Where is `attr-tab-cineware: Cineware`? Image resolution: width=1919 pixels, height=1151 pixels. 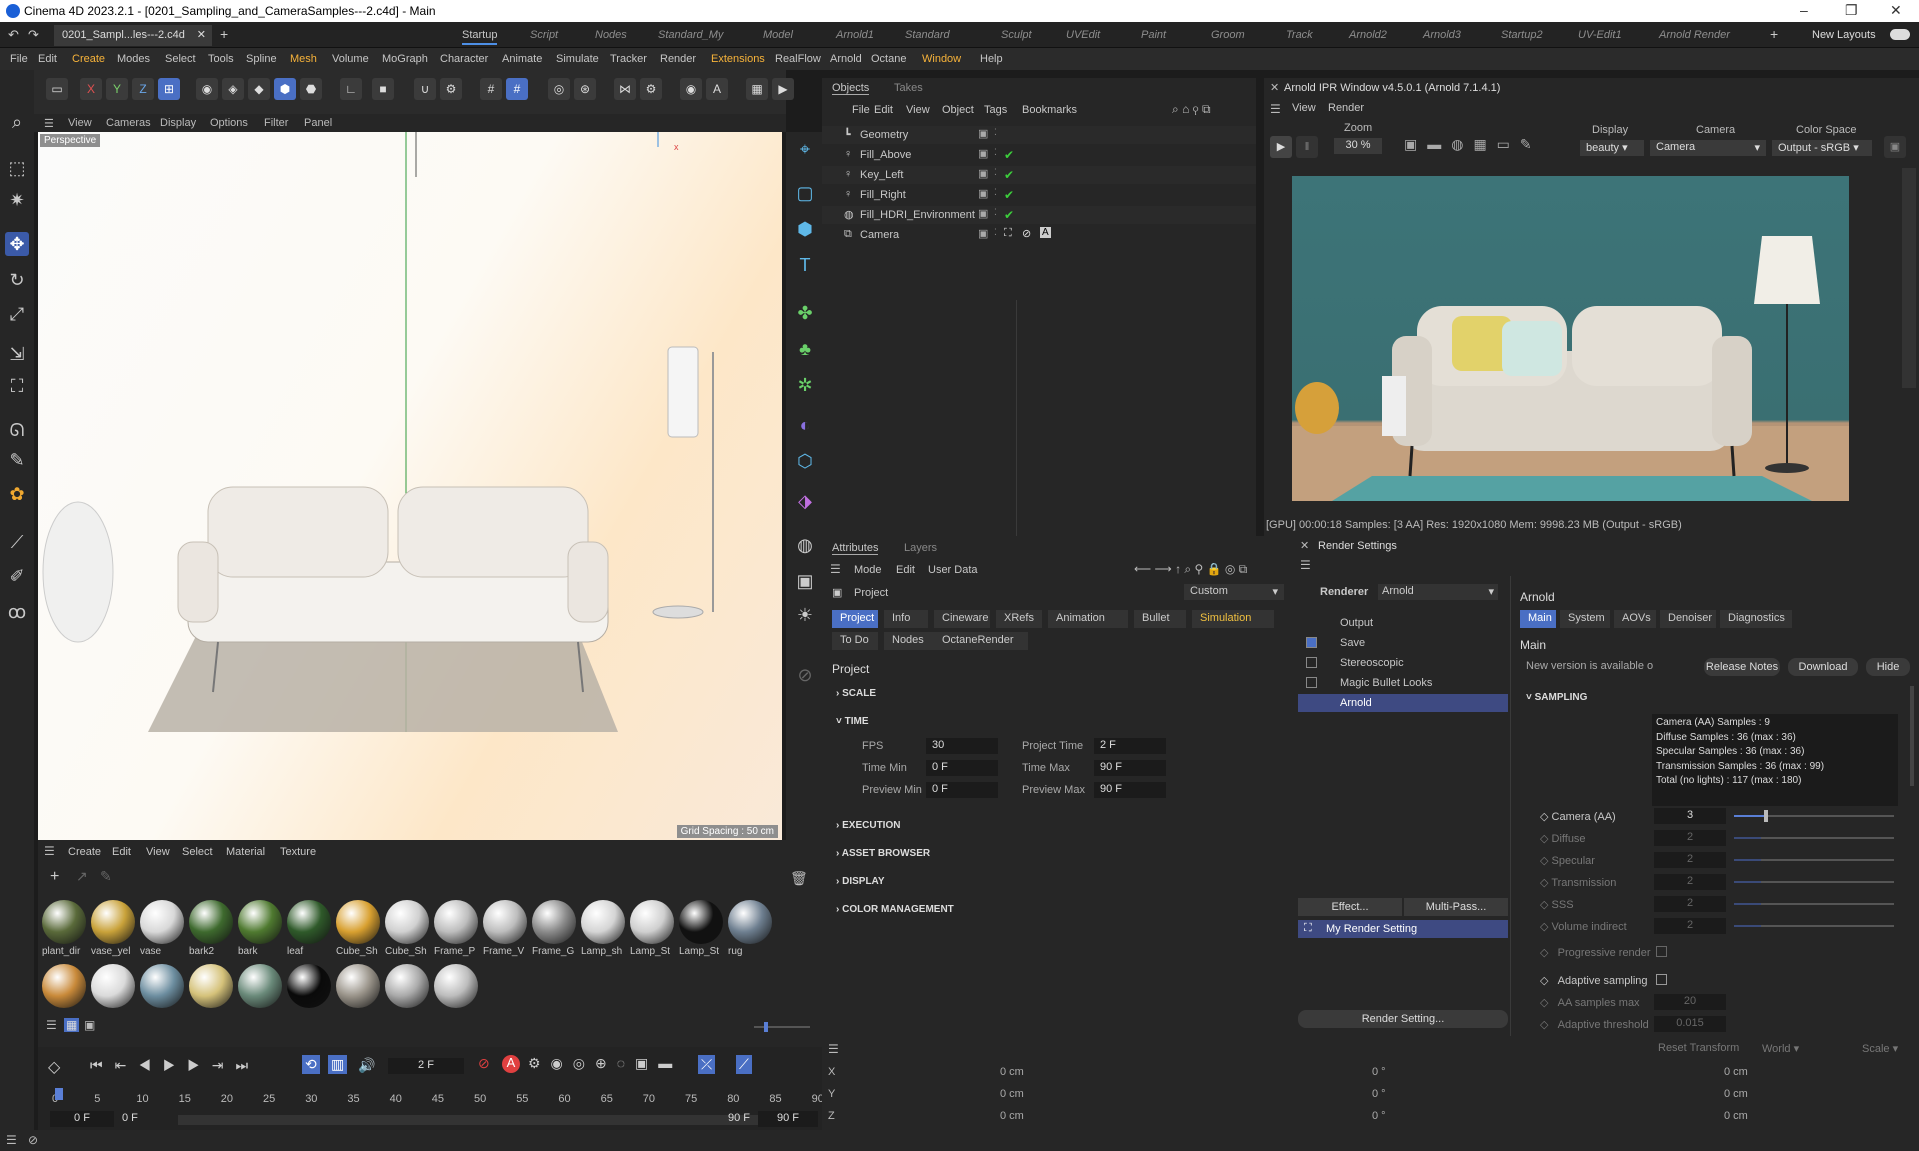 attr-tab-cineware: Cineware is located at coordinates (962, 619).